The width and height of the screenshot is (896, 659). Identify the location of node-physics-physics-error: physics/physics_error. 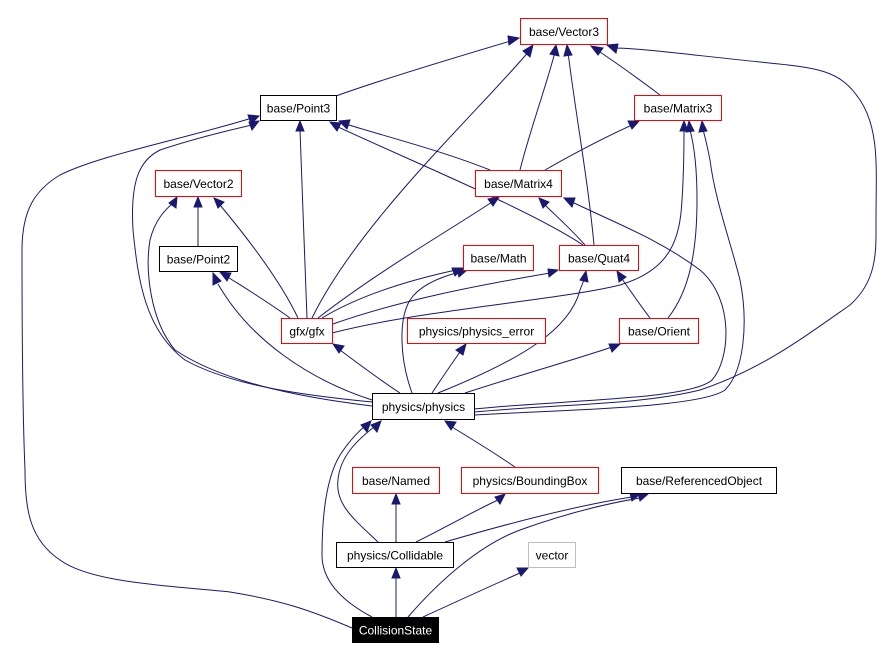
(476, 331).